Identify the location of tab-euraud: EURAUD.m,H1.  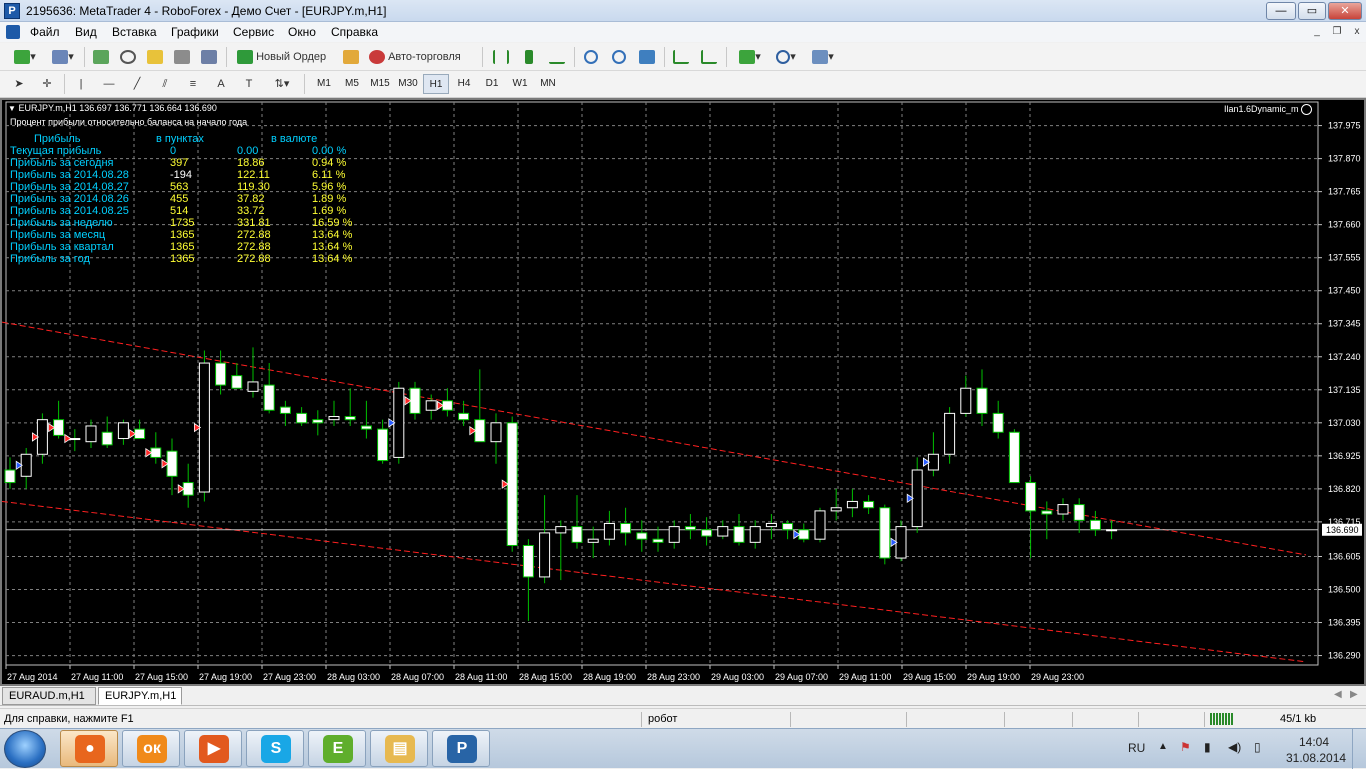
(49, 696).